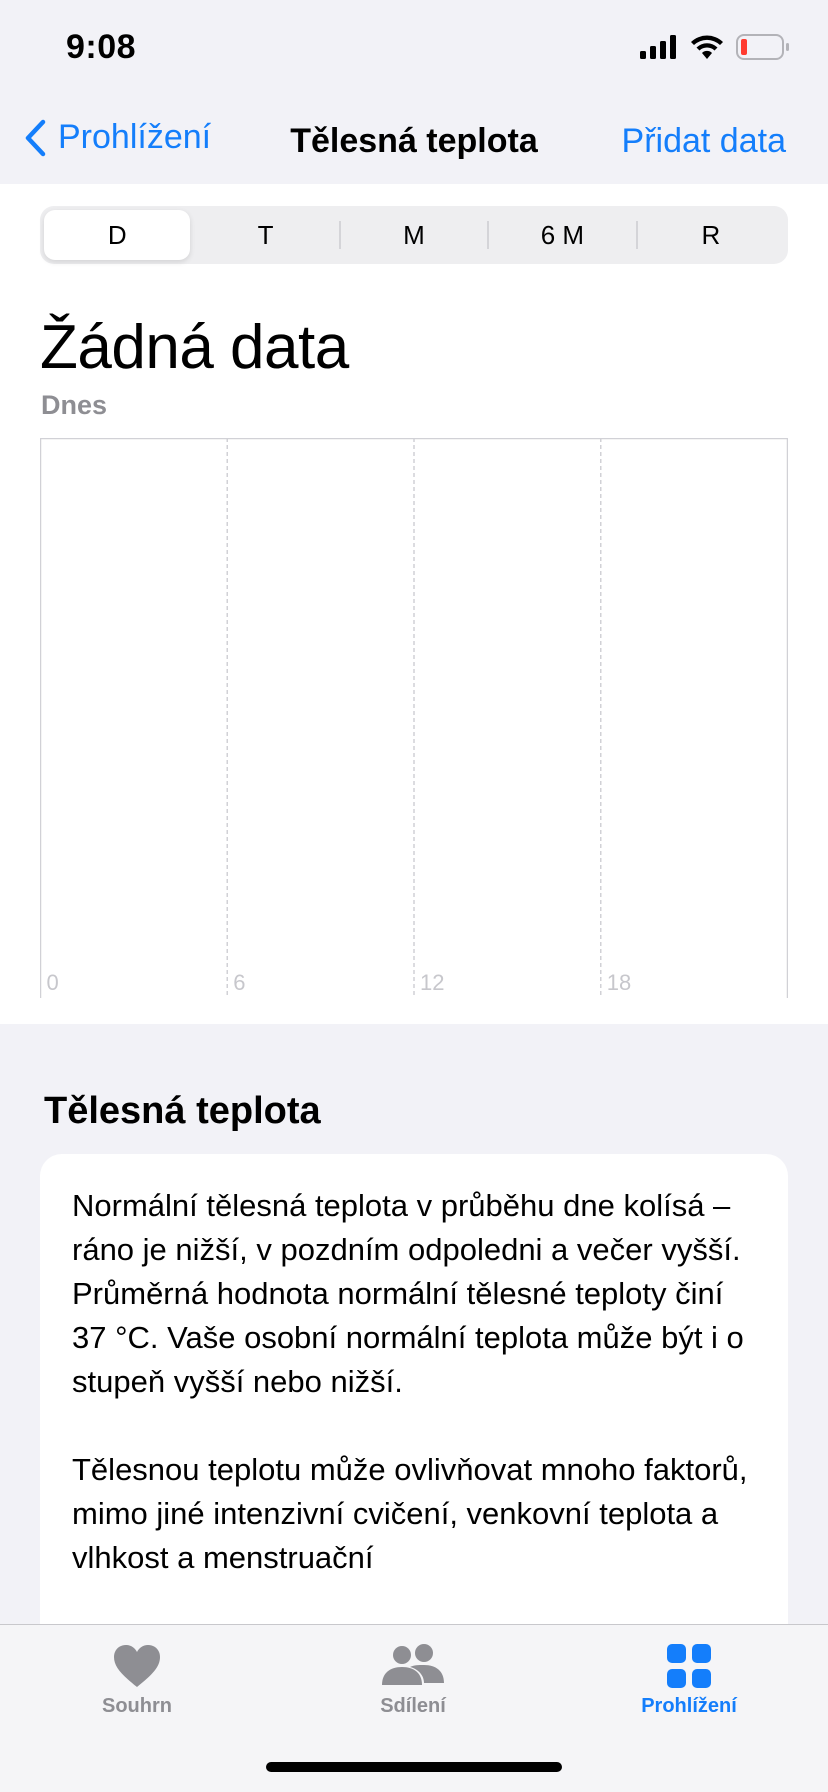 The width and height of the screenshot is (828, 1792). I want to click on info-section-title: Tělesná teplota, so click(182, 1111).